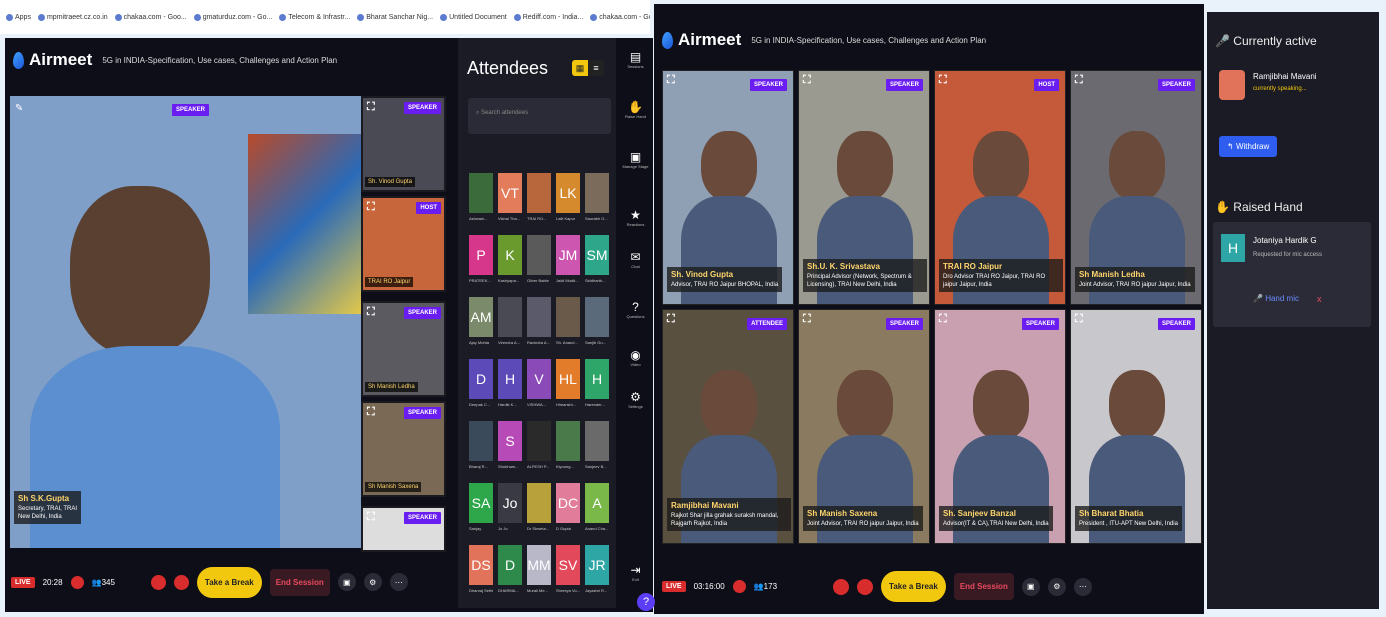  Describe the element at coordinates (767, 324) in the screenshot. I see `role-badge: ATTENDEE` at that location.